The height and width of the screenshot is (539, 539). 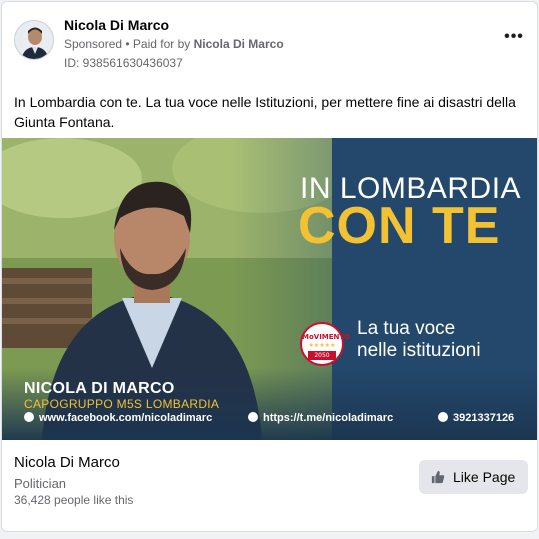 I want to click on author-name: Nicola Di Marco, so click(x=116, y=25).